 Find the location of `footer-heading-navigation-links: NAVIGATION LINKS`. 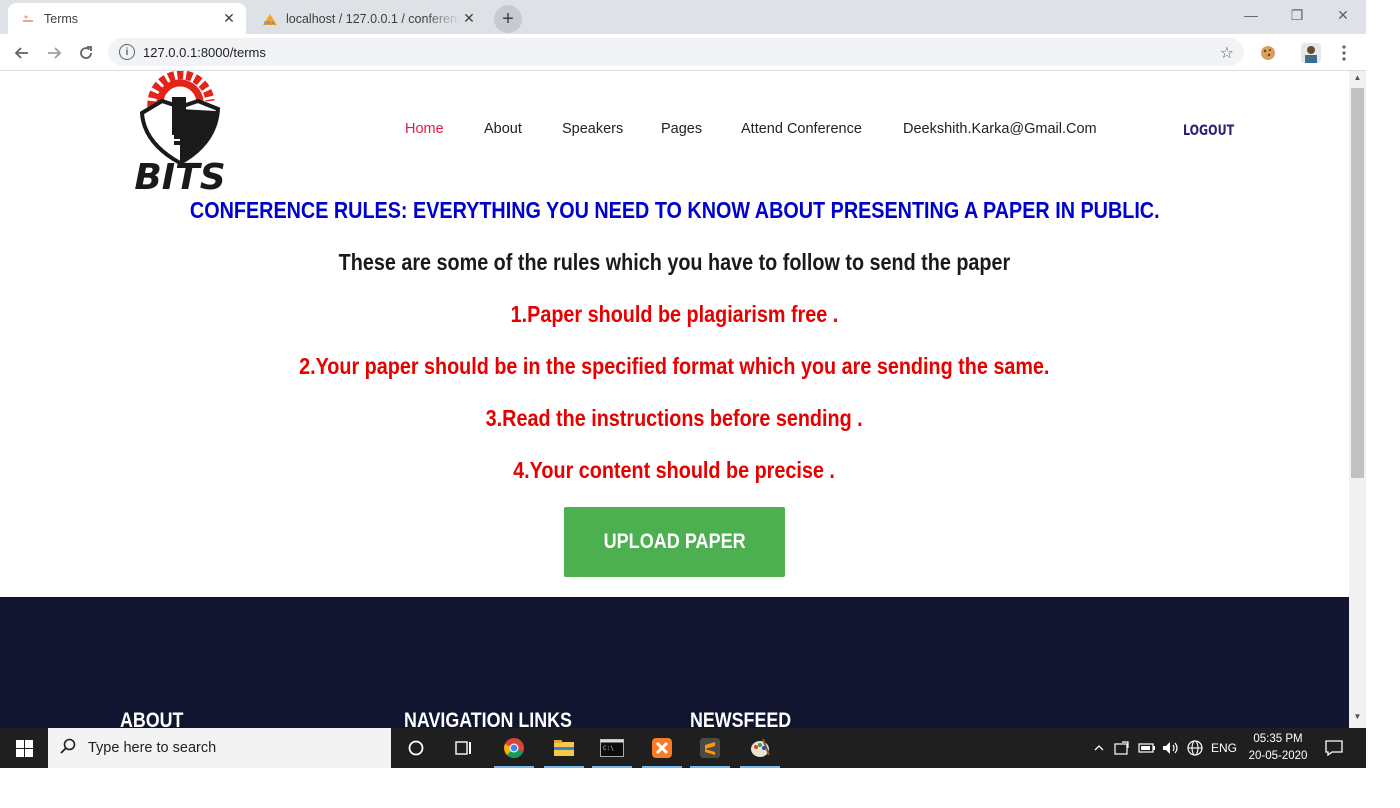

footer-heading-navigation-links: NAVIGATION LINKS is located at coordinates (488, 718).